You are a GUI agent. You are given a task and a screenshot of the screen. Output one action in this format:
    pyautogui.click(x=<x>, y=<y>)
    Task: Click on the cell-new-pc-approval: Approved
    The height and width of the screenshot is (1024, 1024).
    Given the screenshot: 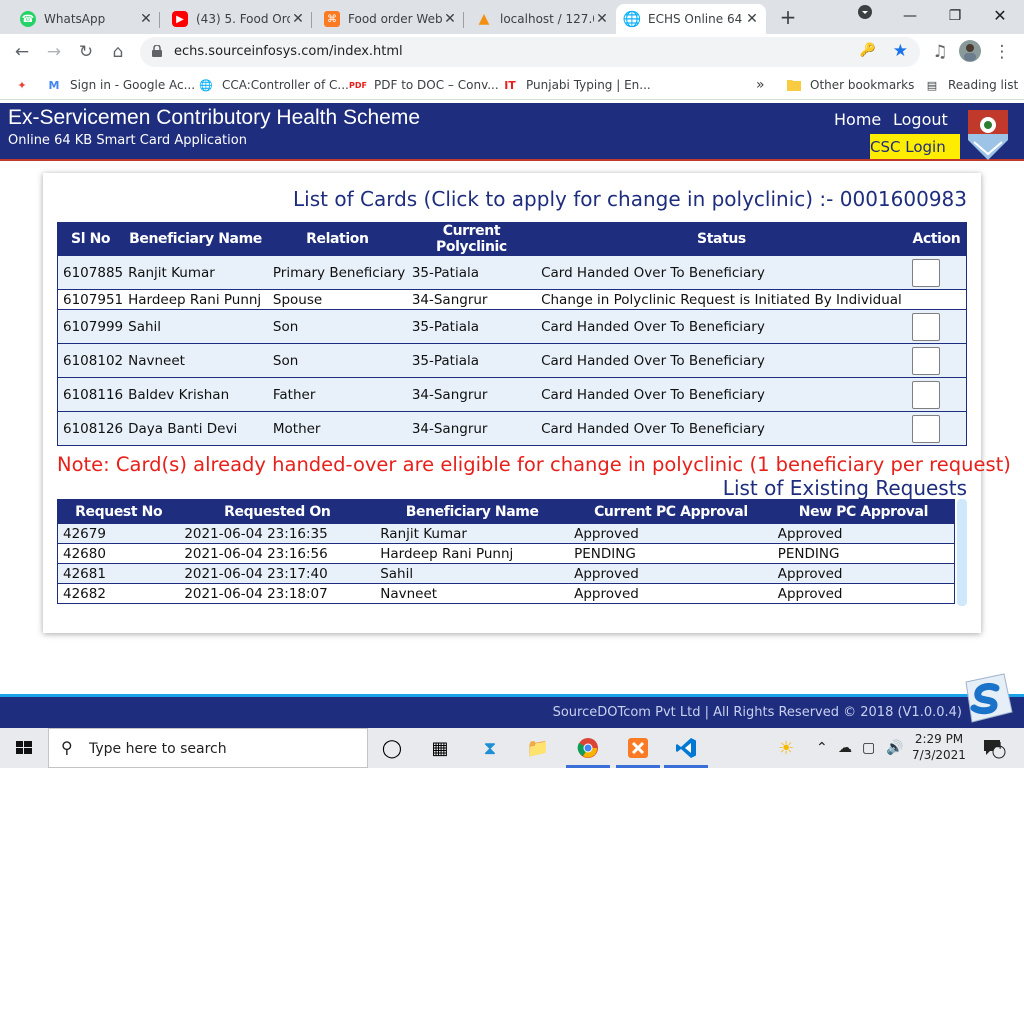 What is the action you would take?
    pyautogui.click(x=863, y=533)
    